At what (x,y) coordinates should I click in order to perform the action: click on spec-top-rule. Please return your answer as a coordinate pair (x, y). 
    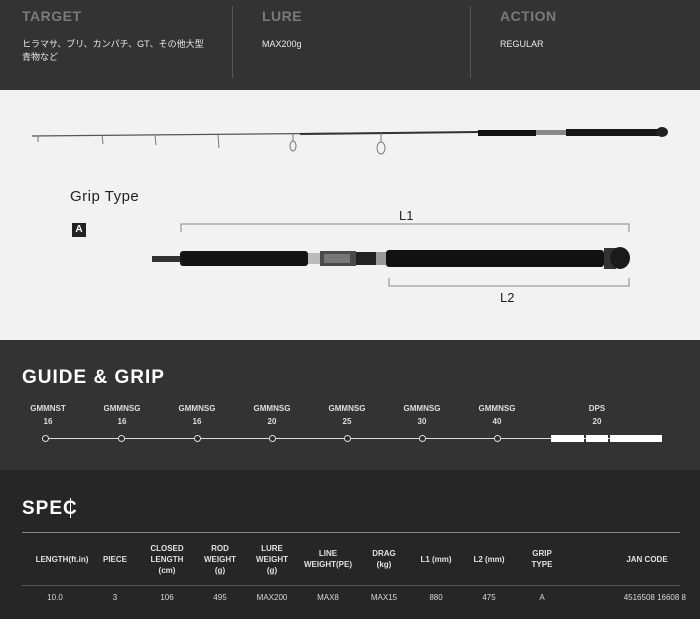
    Looking at the image, I should click on (351, 532).